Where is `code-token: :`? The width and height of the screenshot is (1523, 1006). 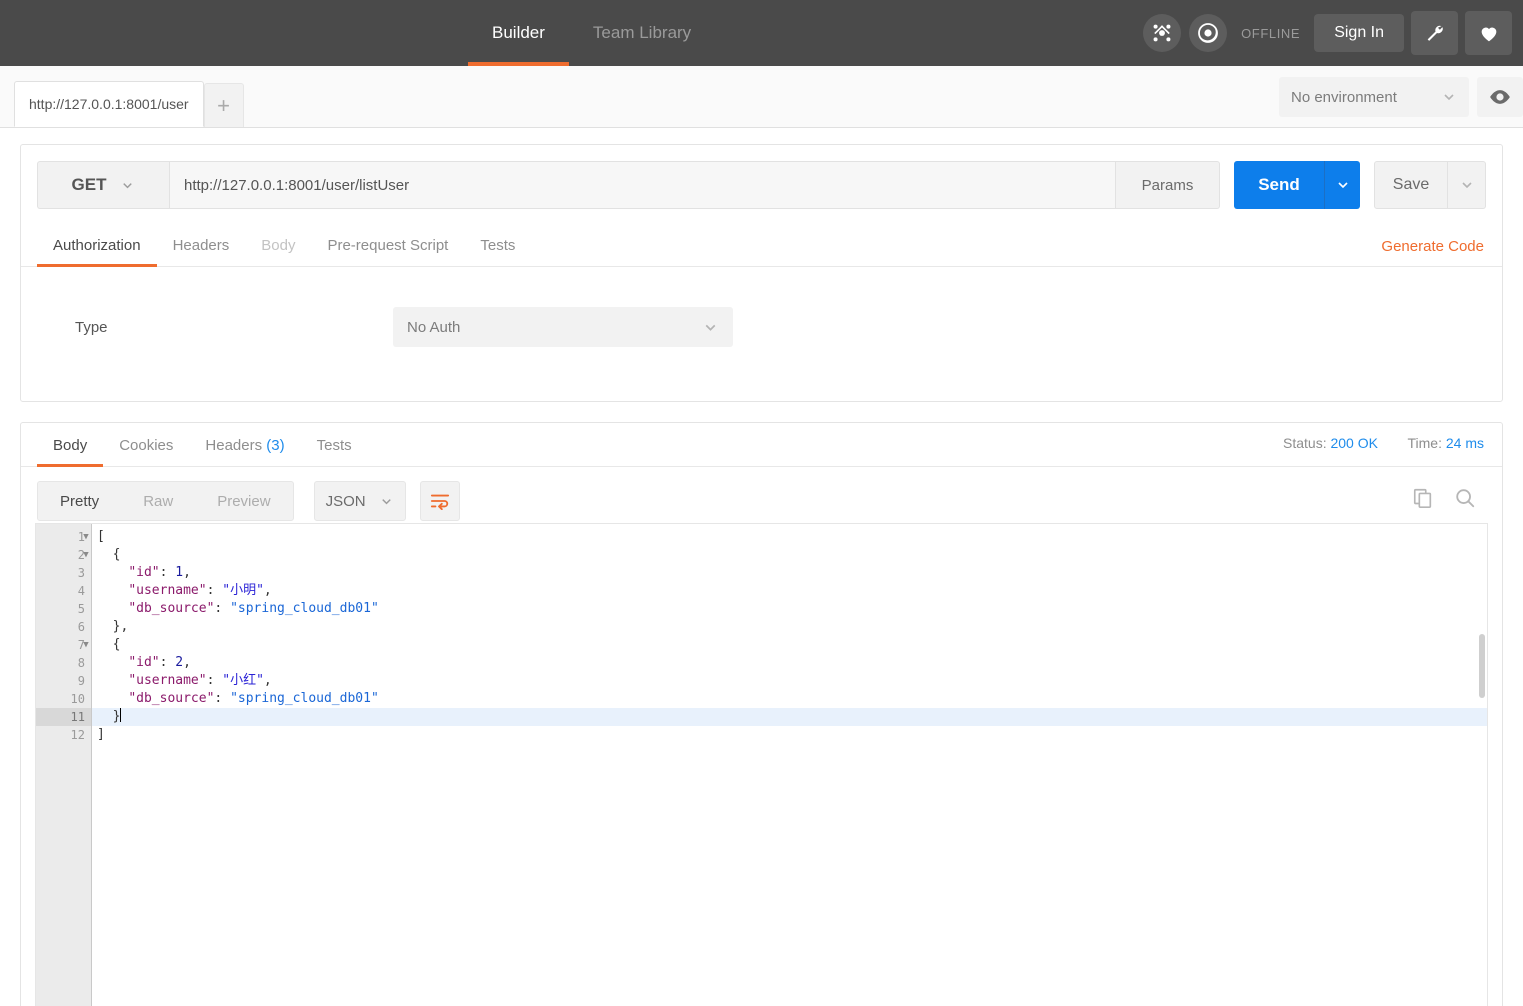
code-token: : is located at coordinates (222, 698).